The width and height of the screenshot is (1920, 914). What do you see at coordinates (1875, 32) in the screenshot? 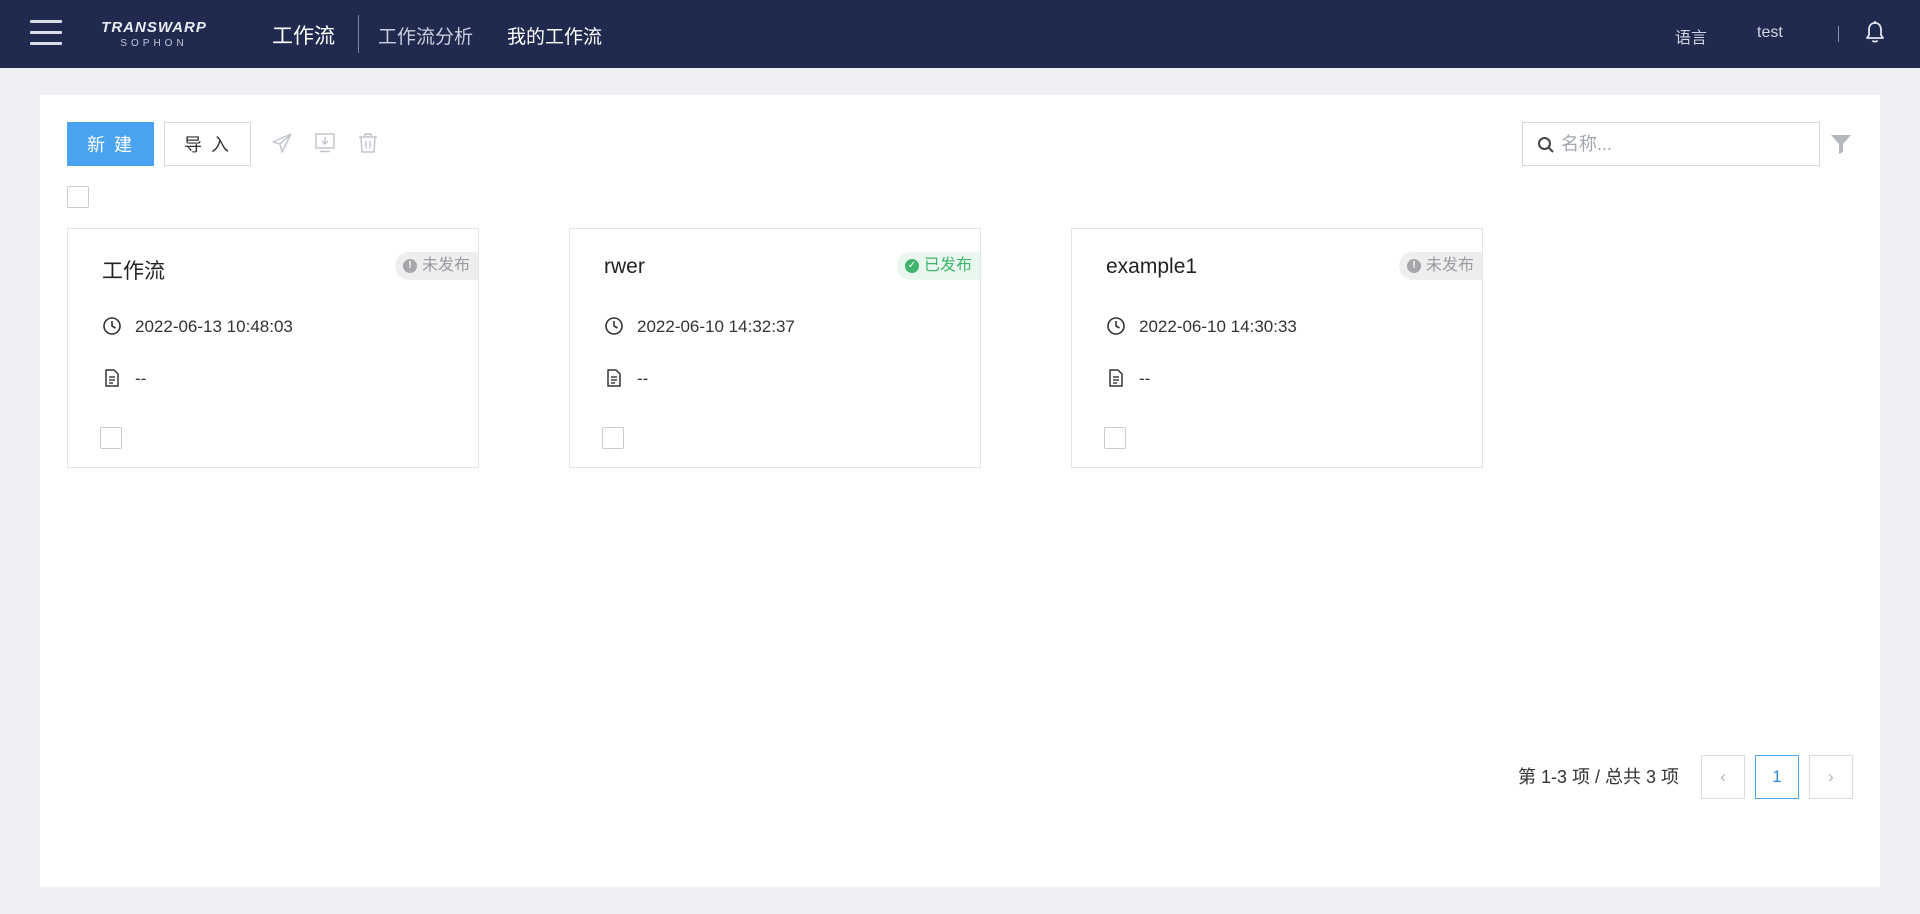
I see `bell-icon` at bounding box center [1875, 32].